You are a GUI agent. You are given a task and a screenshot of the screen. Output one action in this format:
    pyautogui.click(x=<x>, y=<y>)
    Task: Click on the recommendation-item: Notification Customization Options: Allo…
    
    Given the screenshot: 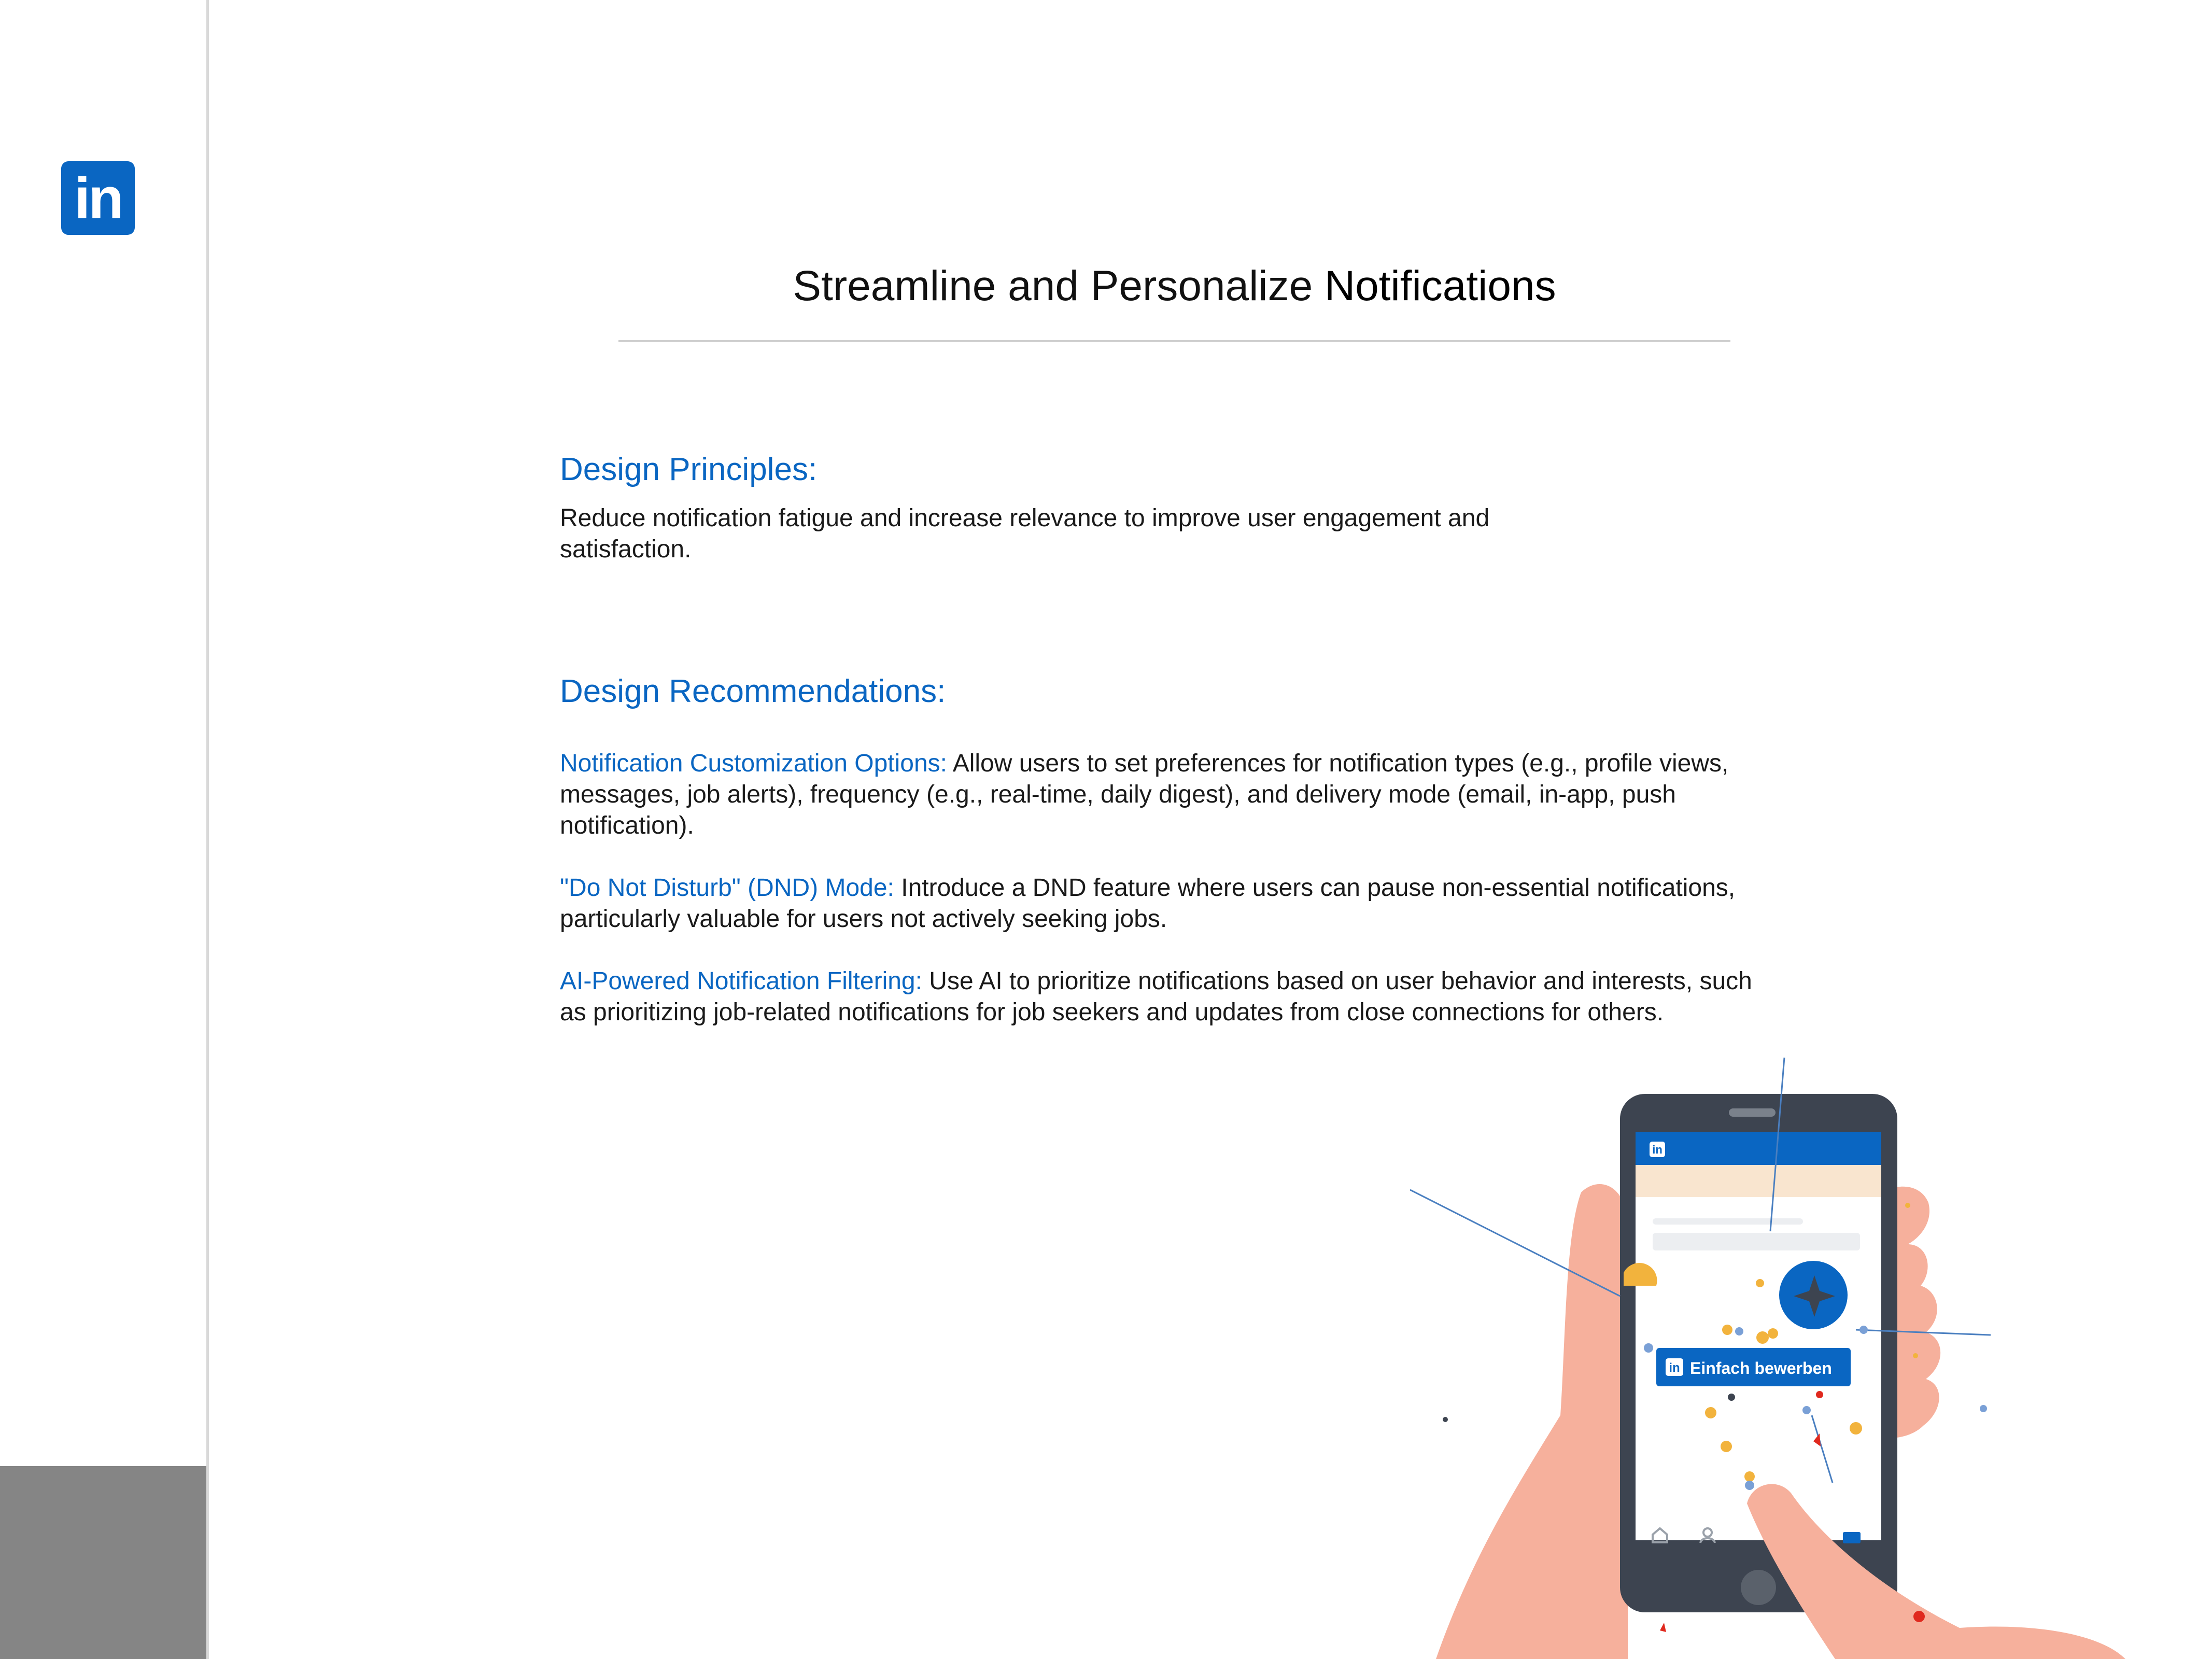 What is the action you would take?
    pyautogui.click(x=1166, y=795)
    